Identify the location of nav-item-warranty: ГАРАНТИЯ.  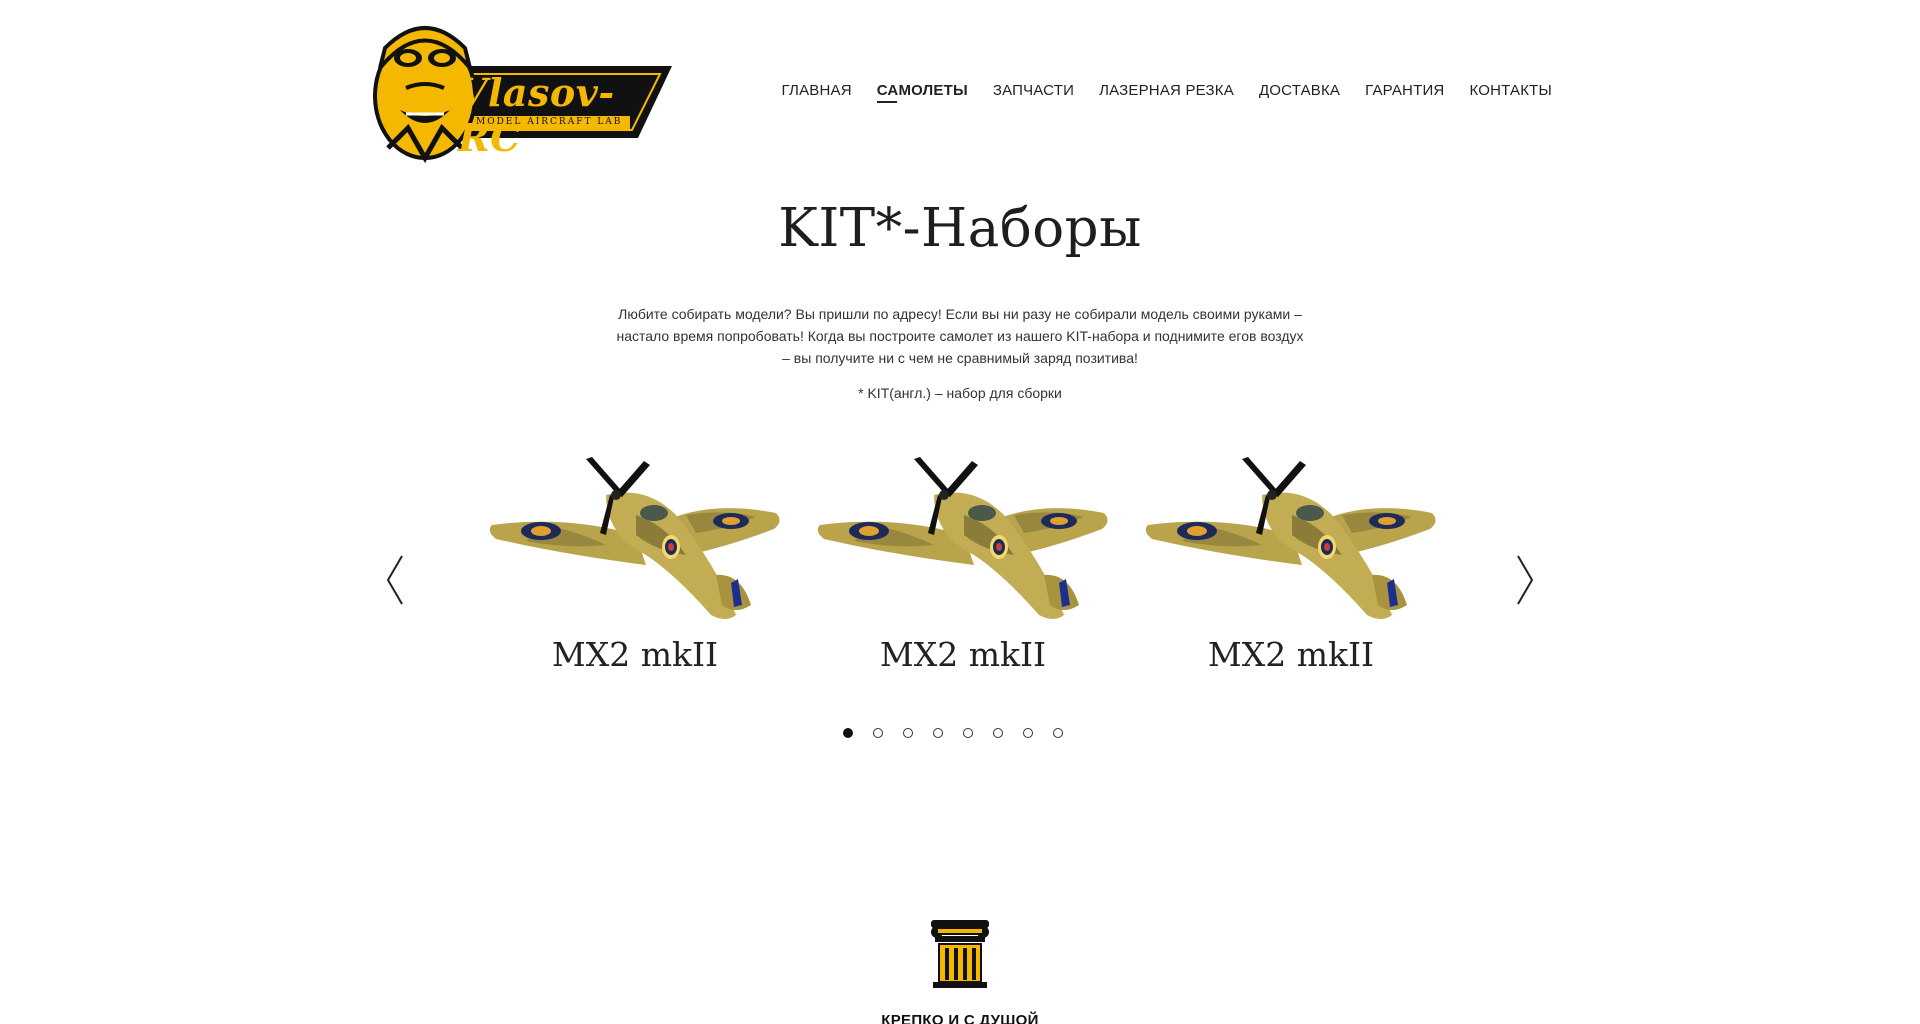
(1404, 92).